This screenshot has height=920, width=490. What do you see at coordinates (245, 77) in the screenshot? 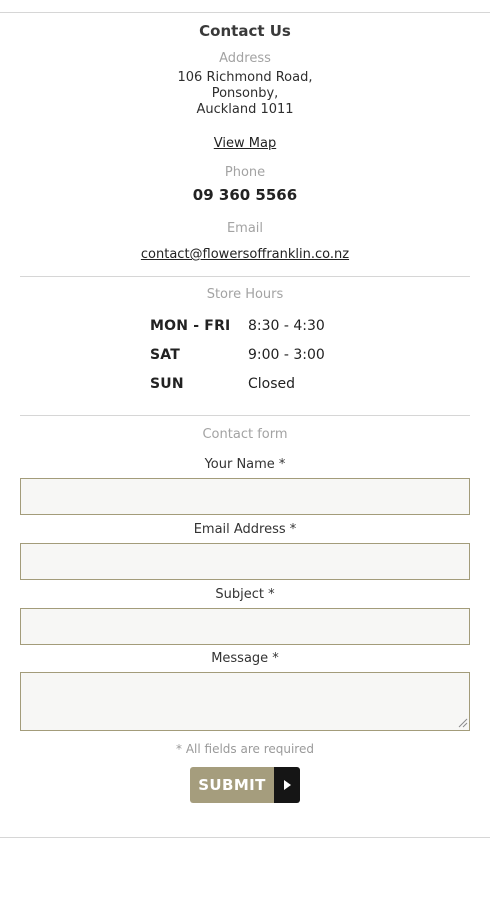
I see `address-line-1: 106 Richmond Road,` at bounding box center [245, 77].